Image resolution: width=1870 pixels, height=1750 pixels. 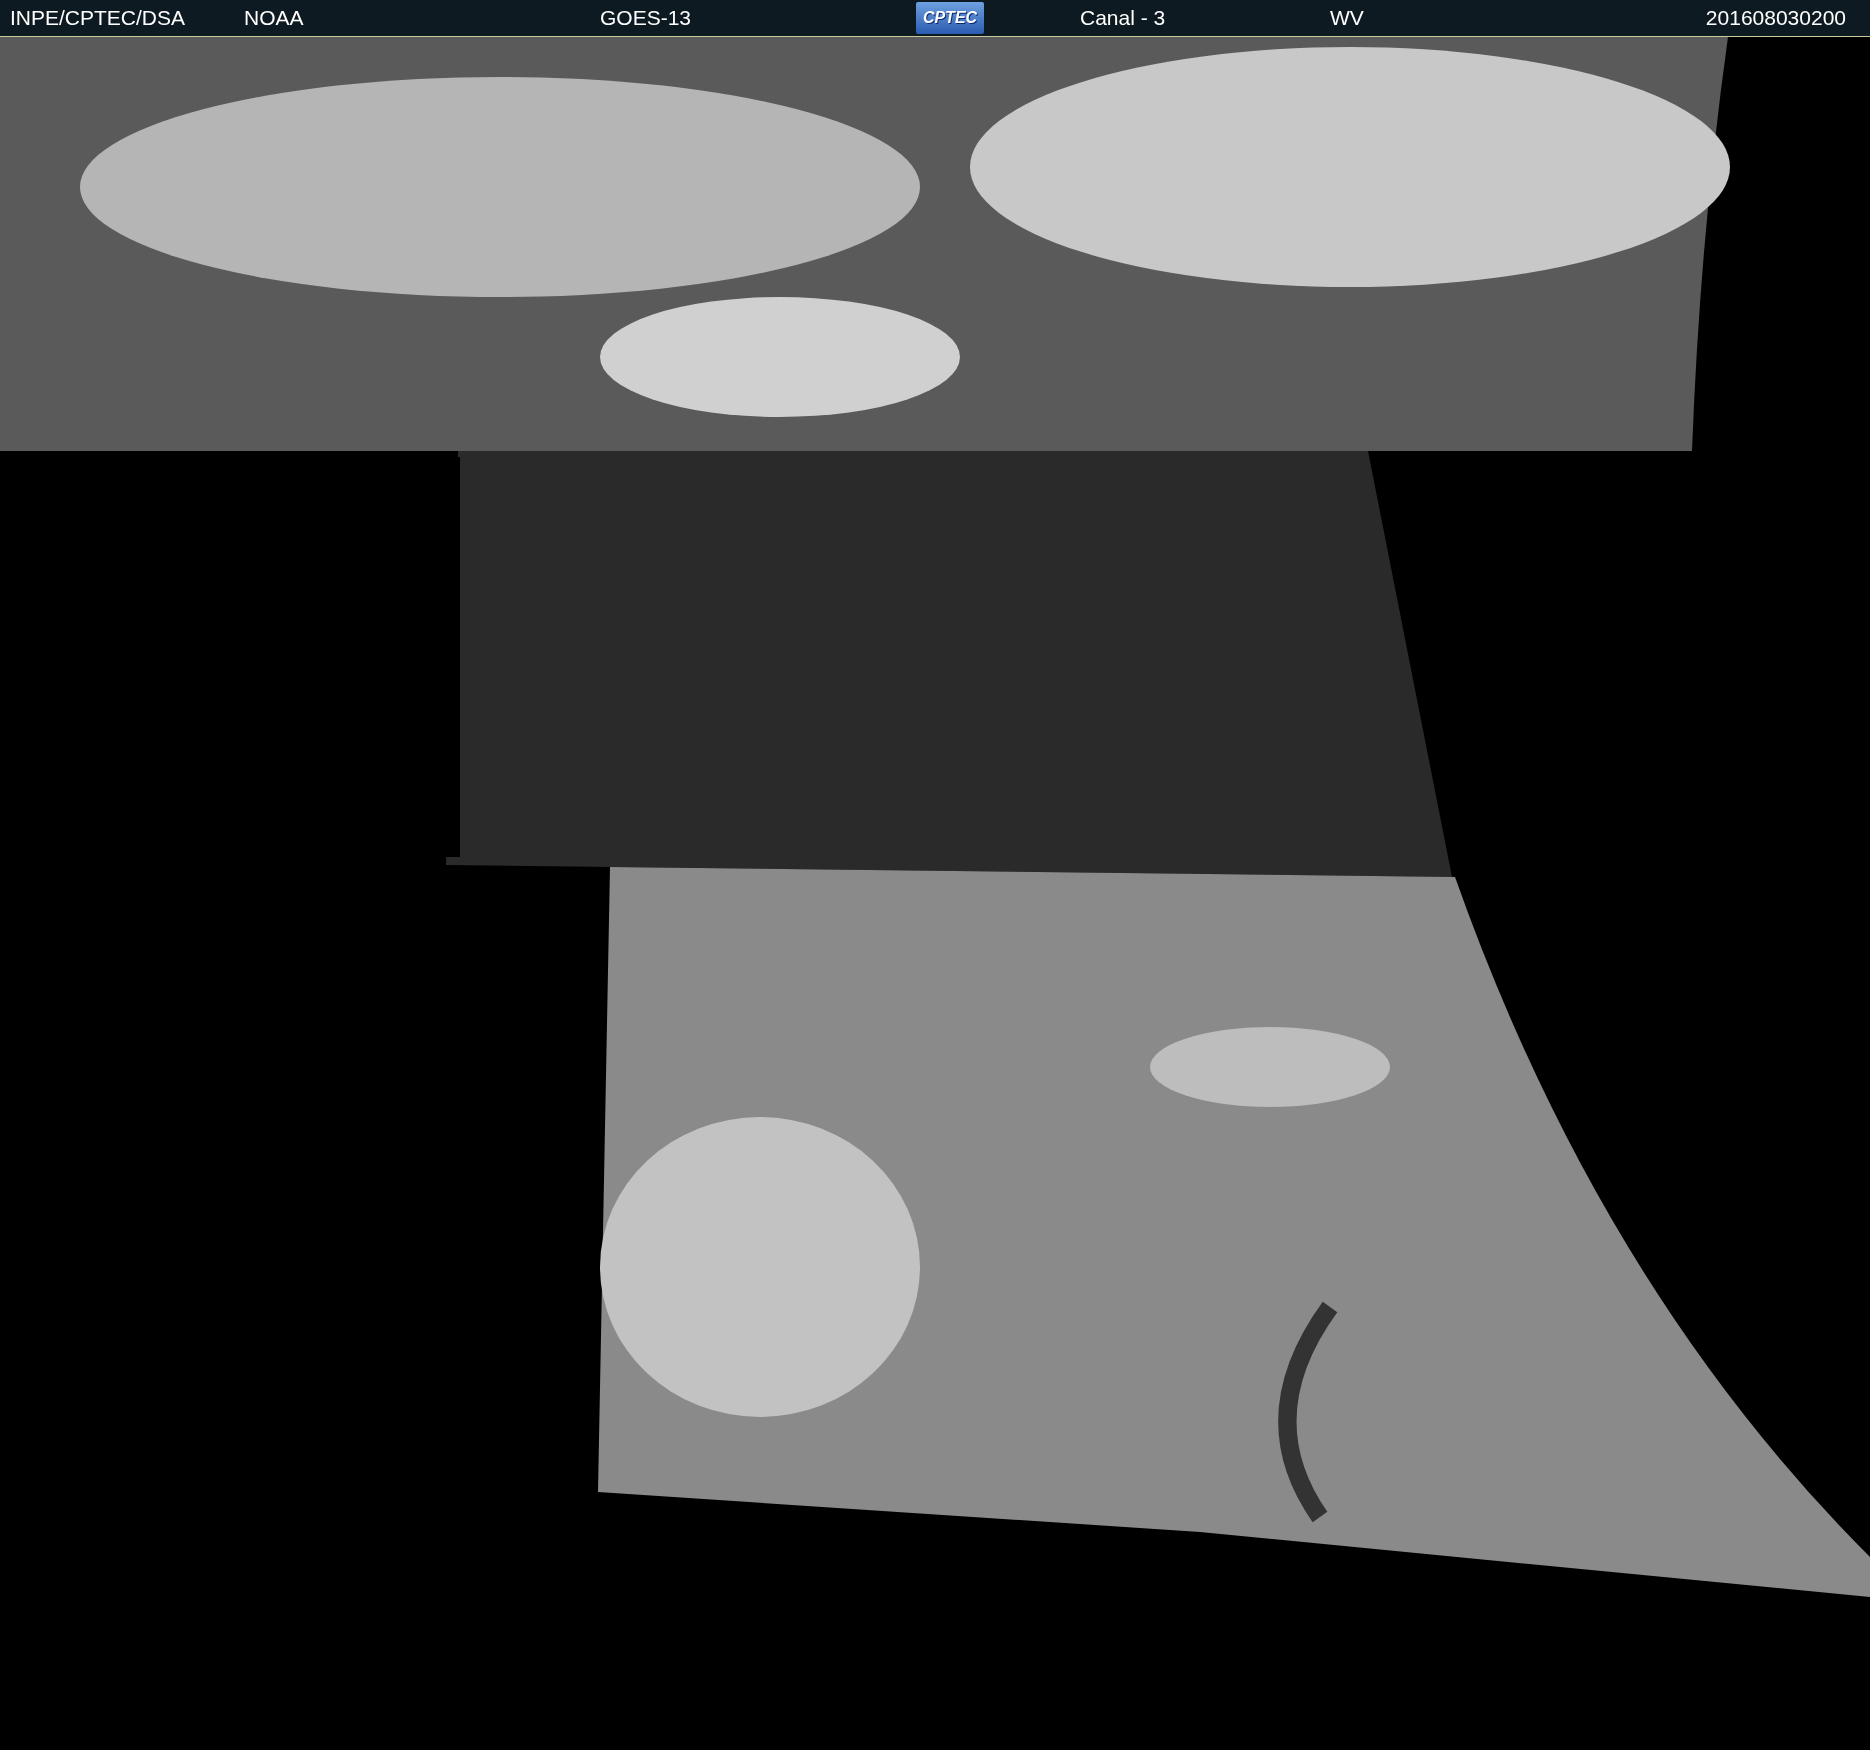 What do you see at coordinates (1776, 18) in the screenshot?
I see `timestamp-label: 201608030200` at bounding box center [1776, 18].